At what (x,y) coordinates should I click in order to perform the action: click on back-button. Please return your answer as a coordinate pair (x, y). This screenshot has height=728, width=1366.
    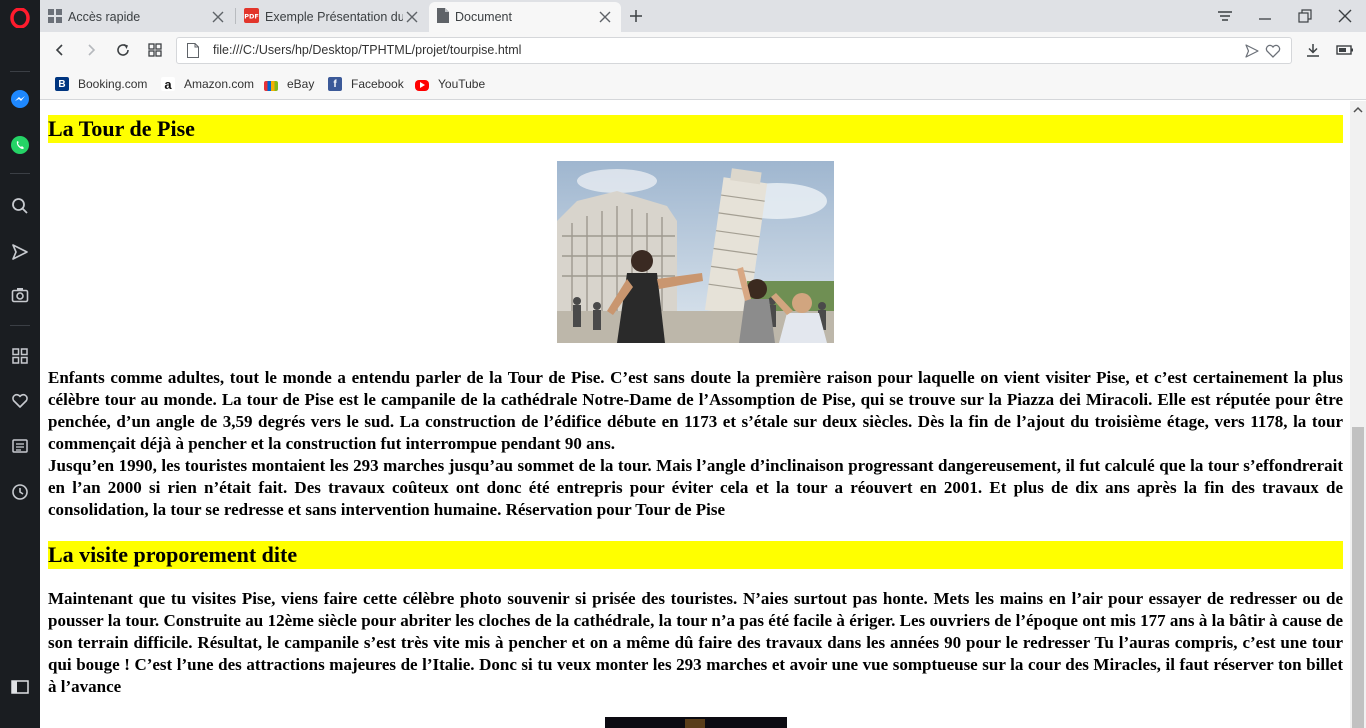
    Looking at the image, I should click on (60, 50).